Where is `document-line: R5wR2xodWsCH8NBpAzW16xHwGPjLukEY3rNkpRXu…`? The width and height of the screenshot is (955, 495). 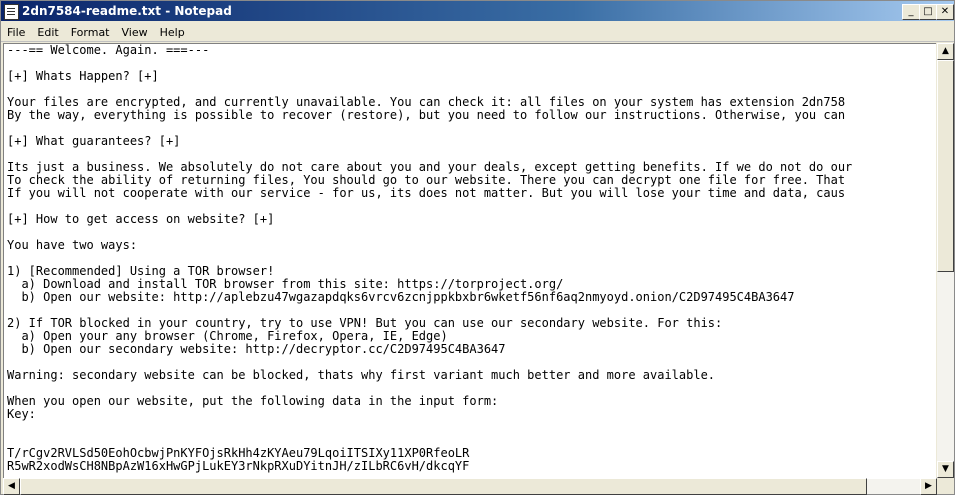 document-line: R5wR2xodWsCH8NBpAzW16xHwGPjLukEY3rNkpRXu… is located at coordinates (238, 466).